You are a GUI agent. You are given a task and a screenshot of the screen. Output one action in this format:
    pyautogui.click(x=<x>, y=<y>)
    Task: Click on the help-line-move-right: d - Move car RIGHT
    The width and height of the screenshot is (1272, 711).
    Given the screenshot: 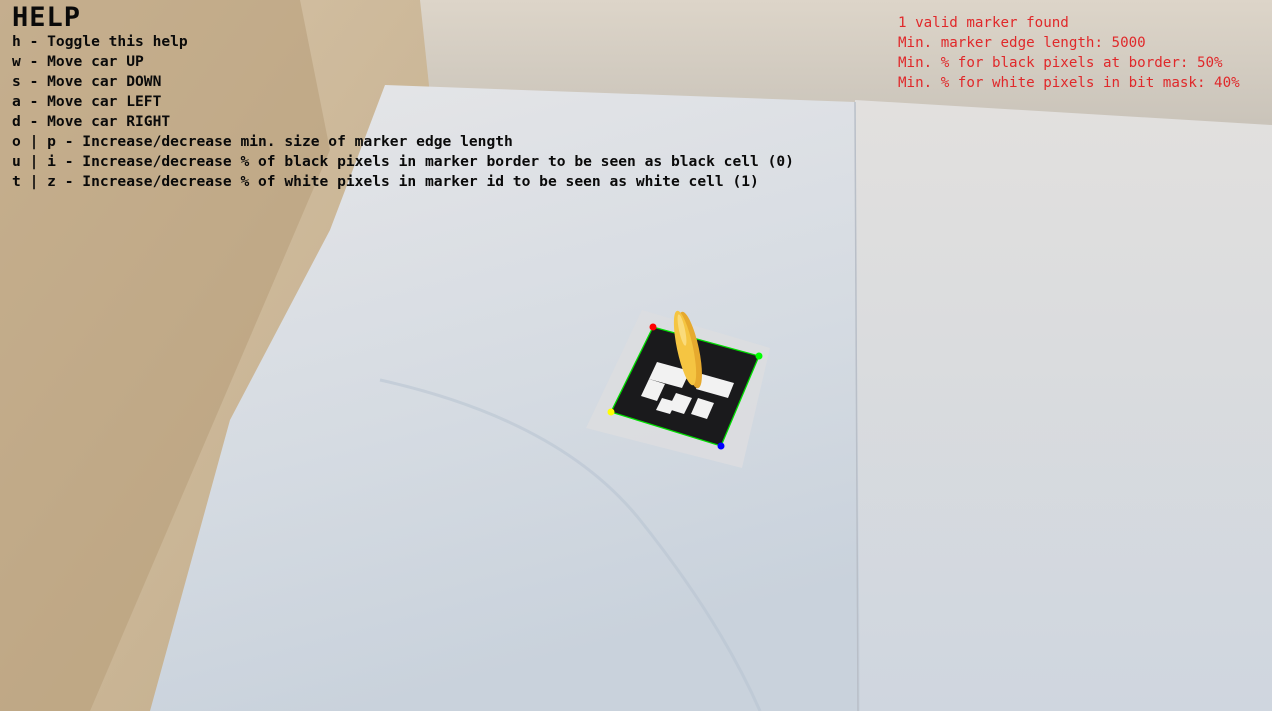 What is the action you would take?
    pyautogui.click(x=91, y=121)
    